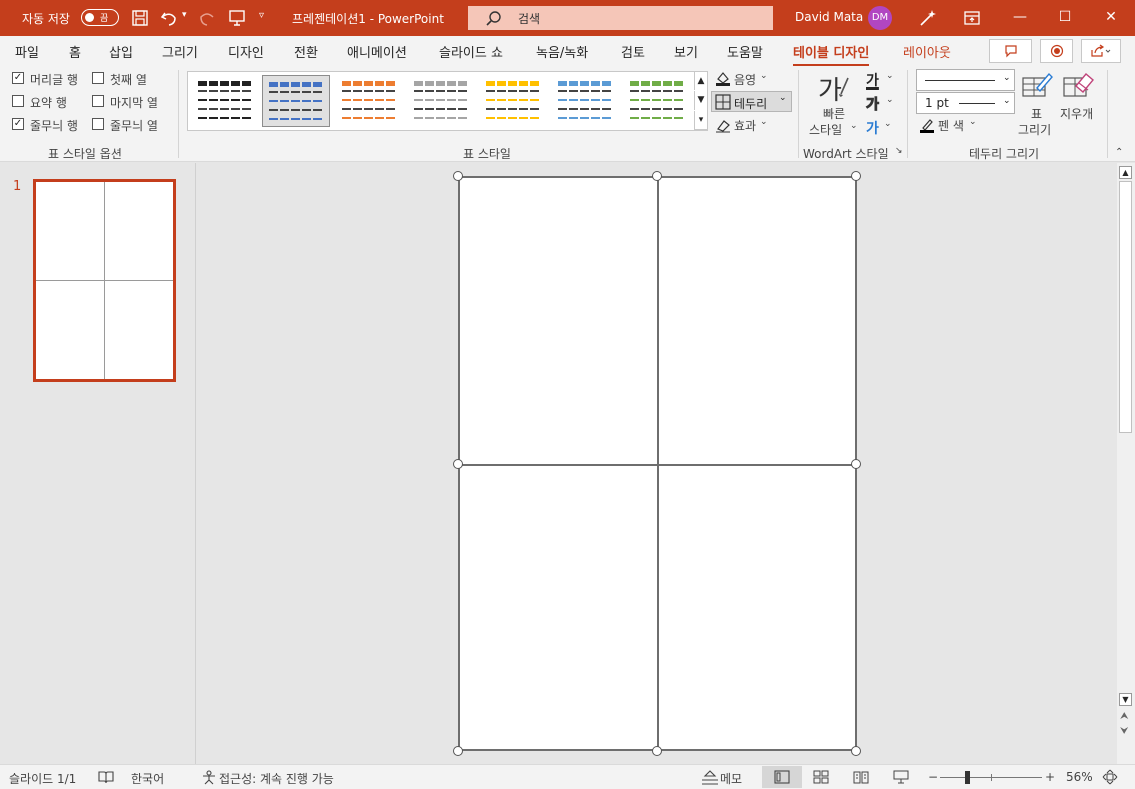 This screenshot has height=789, width=1135. Describe the element at coordinates (1050, 777) in the screenshot. I see `zoom-in-button: +` at that location.